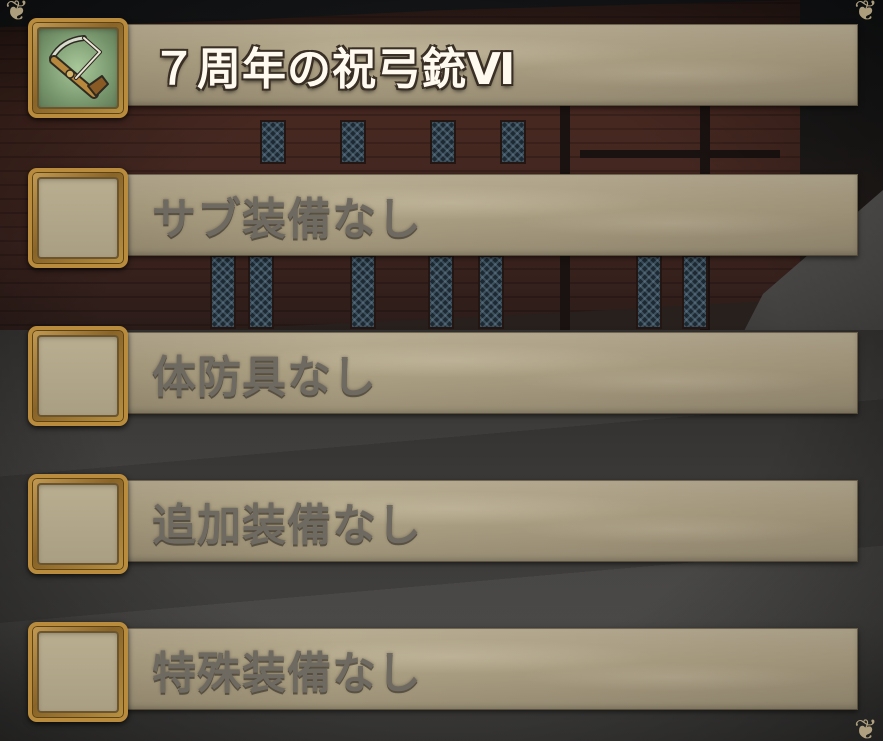 The image size is (883, 741). What do you see at coordinates (488, 669) in the screenshot?
I see `slot-bar: 特殊装備なし` at bounding box center [488, 669].